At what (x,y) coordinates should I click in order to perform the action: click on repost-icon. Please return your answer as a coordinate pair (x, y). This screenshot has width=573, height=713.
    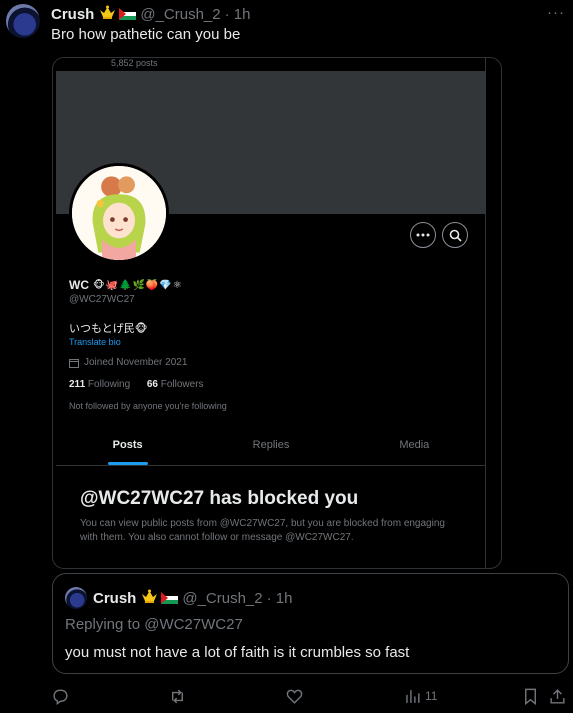
    Looking at the image, I should click on (177, 696).